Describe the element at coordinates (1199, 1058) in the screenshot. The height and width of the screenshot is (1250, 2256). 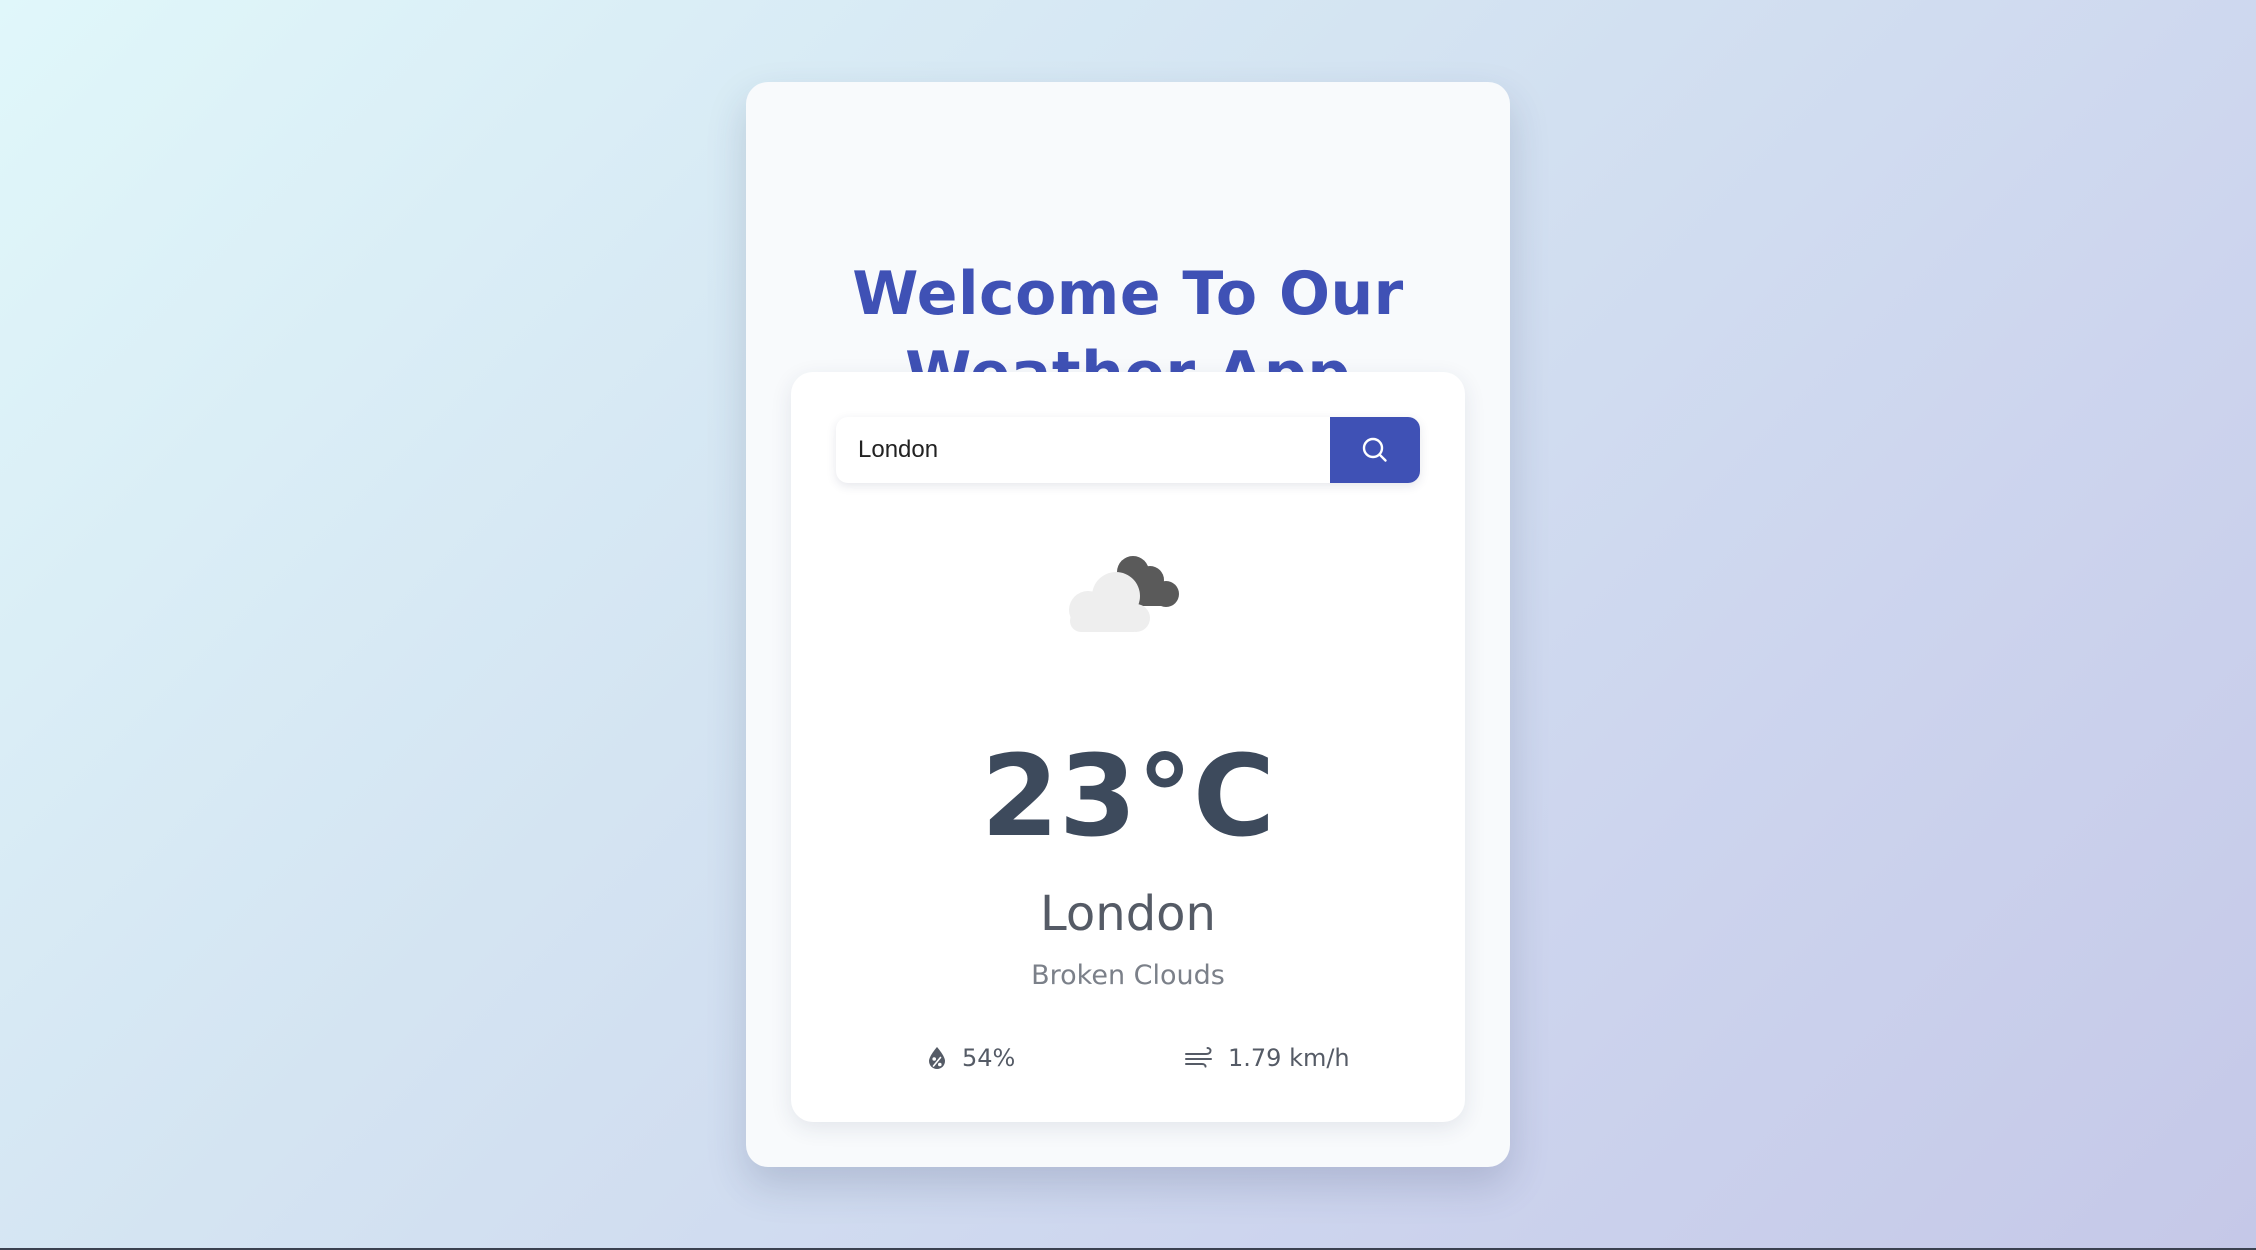
I see `wind-icon` at that location.